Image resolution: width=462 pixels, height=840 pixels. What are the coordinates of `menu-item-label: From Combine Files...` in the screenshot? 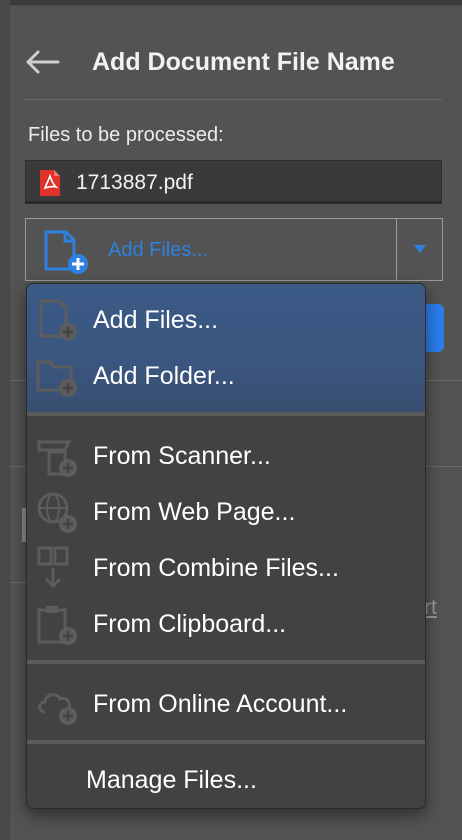 It's located at (216, 568).